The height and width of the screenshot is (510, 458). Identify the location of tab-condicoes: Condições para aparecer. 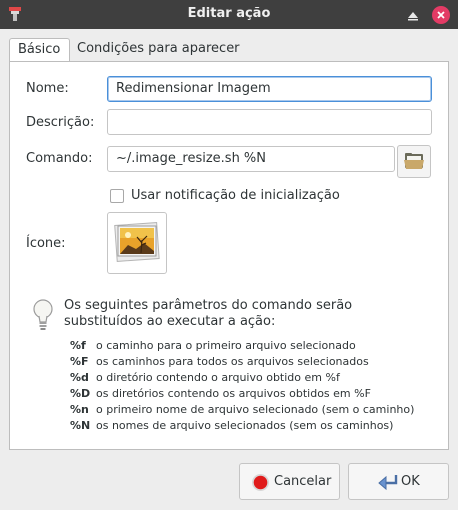
(158, 50).